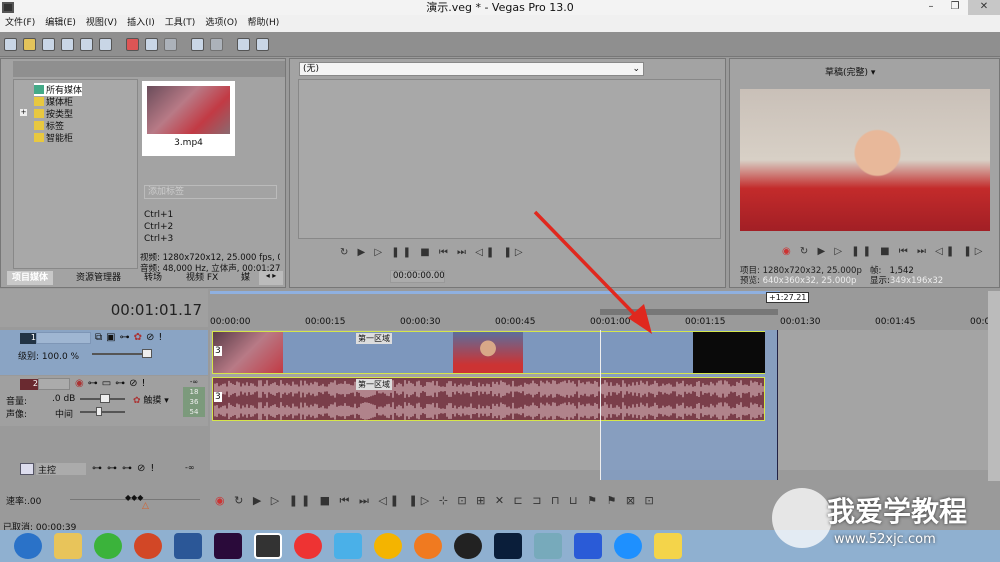 This screenshot has height=562, width=1000. I want to click on file-explorer-icon, so click(68, 546).